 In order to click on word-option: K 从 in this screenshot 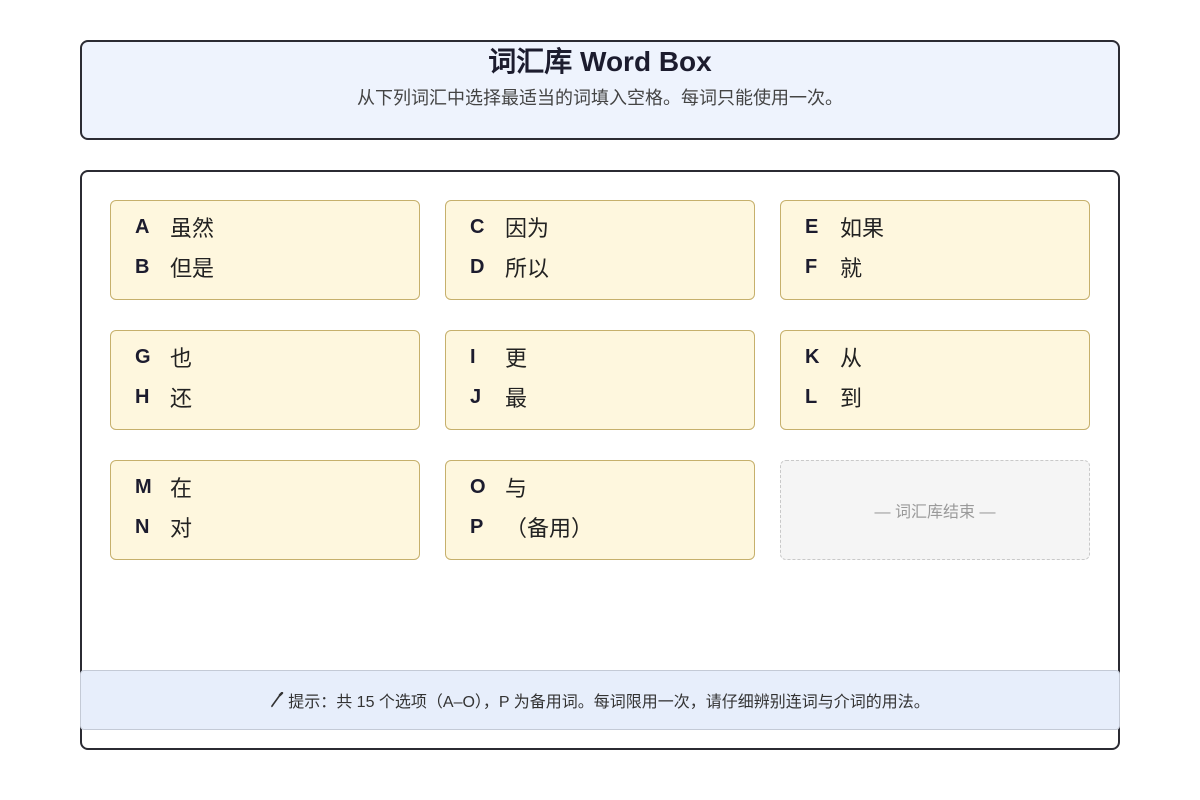, I will do `click(947, 357)`.